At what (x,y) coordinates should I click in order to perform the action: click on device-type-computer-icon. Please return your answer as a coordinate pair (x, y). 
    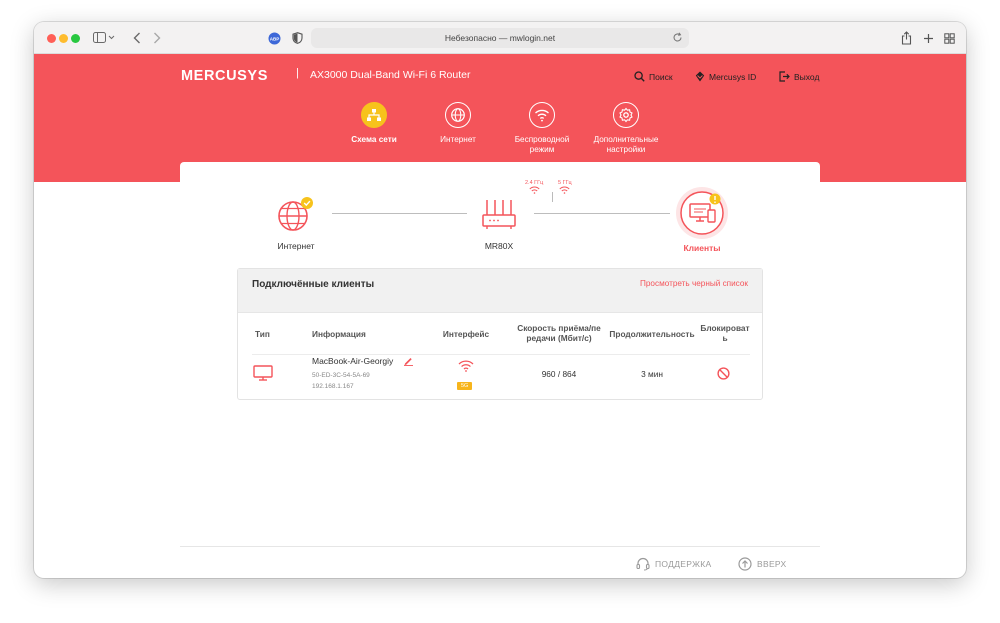
    Looking at the image, I should click on (263, 374).